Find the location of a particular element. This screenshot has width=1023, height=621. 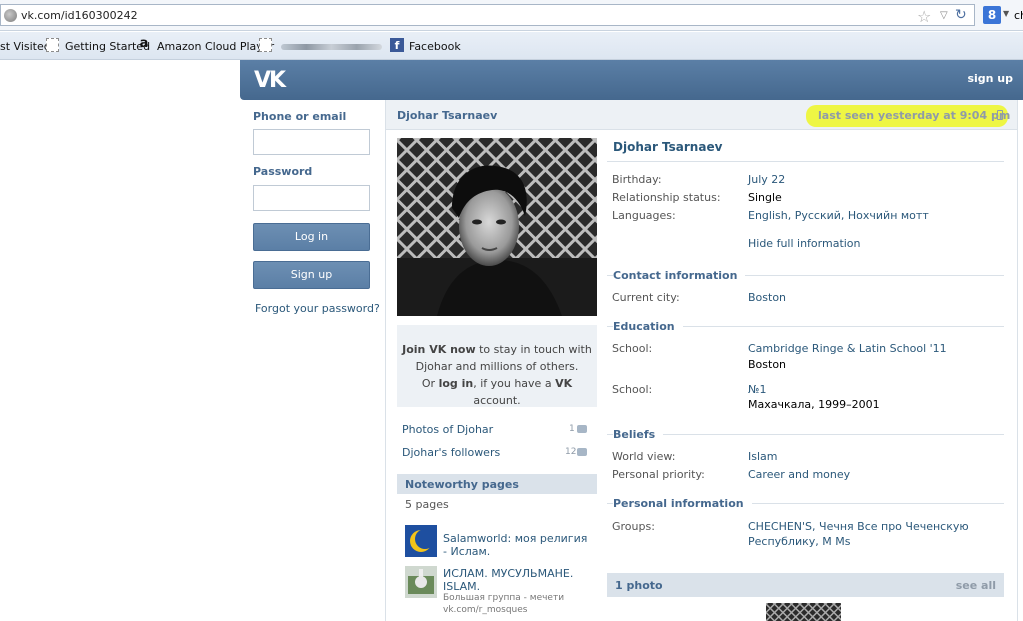

header-signup-link: sign up is located at coordinates (990, 78).